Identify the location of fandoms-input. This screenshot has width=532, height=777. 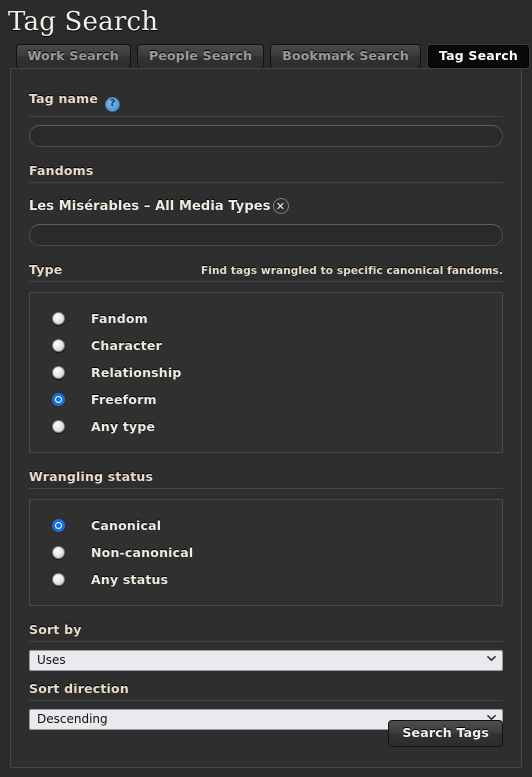
(266, 235).